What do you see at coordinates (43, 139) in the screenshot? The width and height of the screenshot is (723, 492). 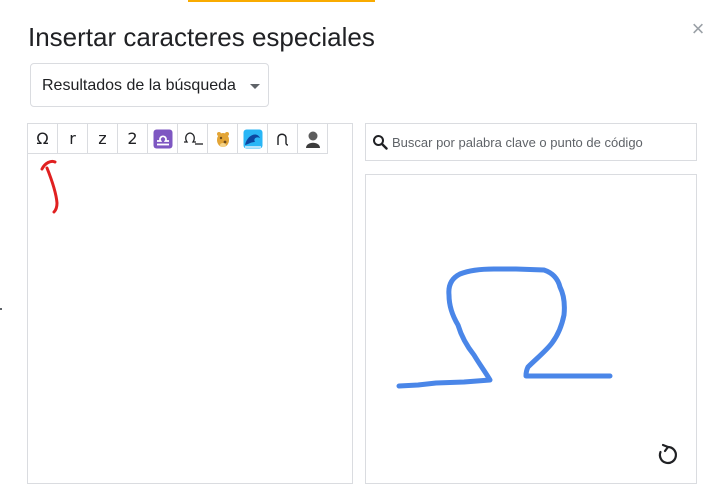 I see `result-cell-omega: Ω` at bounding box center [43, 139].